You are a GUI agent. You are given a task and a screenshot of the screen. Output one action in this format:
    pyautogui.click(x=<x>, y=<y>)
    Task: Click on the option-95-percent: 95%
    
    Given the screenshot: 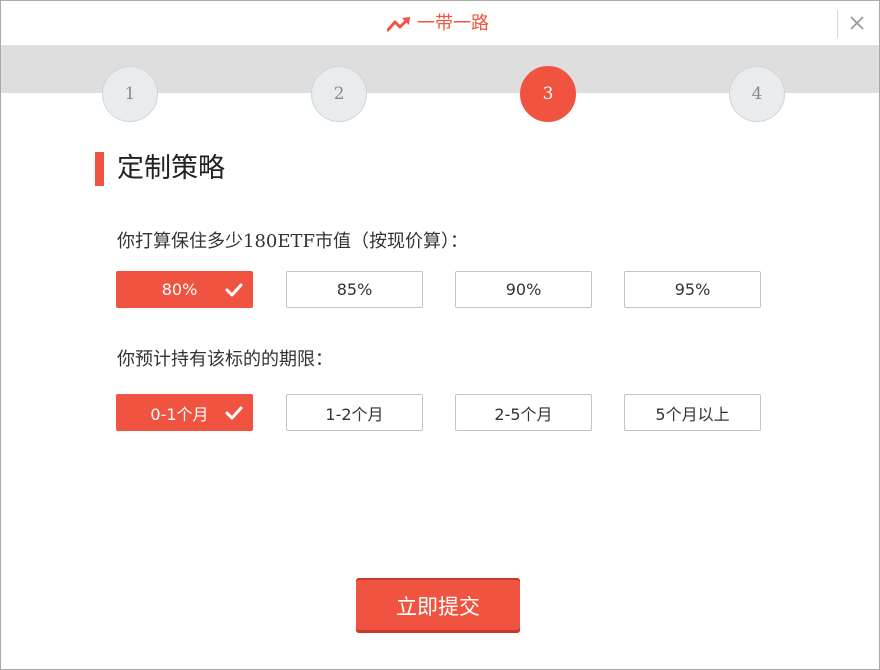 What is the action you would take?
    pyautogui.click(x=692, y=289)
    